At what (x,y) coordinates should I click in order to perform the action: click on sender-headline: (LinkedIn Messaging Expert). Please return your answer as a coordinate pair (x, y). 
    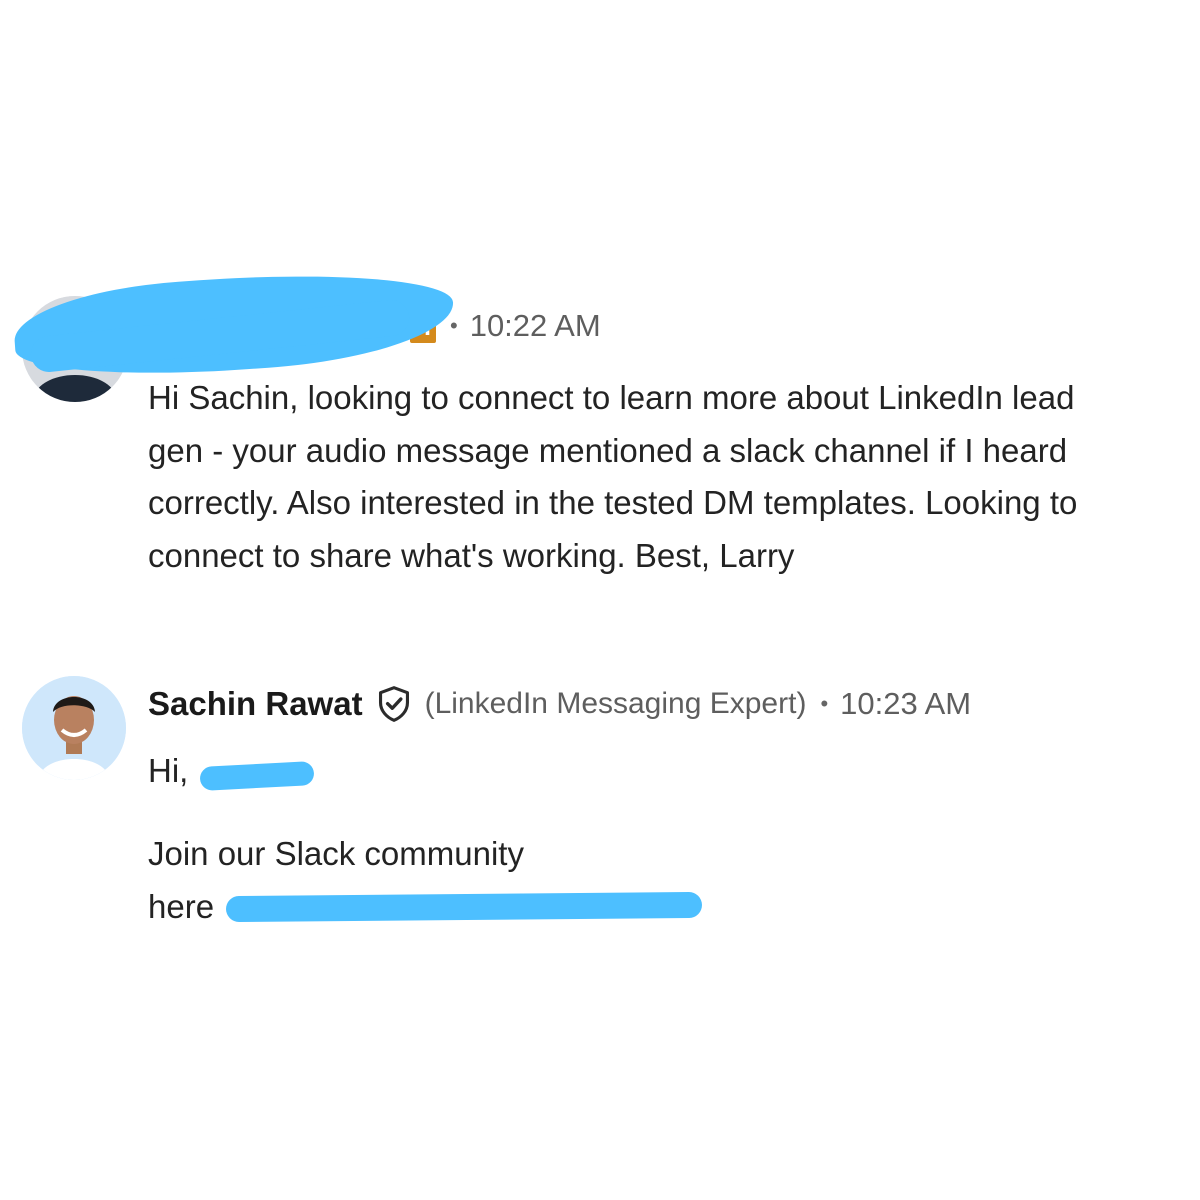
    Looking at the image, I should click on (615, 703).